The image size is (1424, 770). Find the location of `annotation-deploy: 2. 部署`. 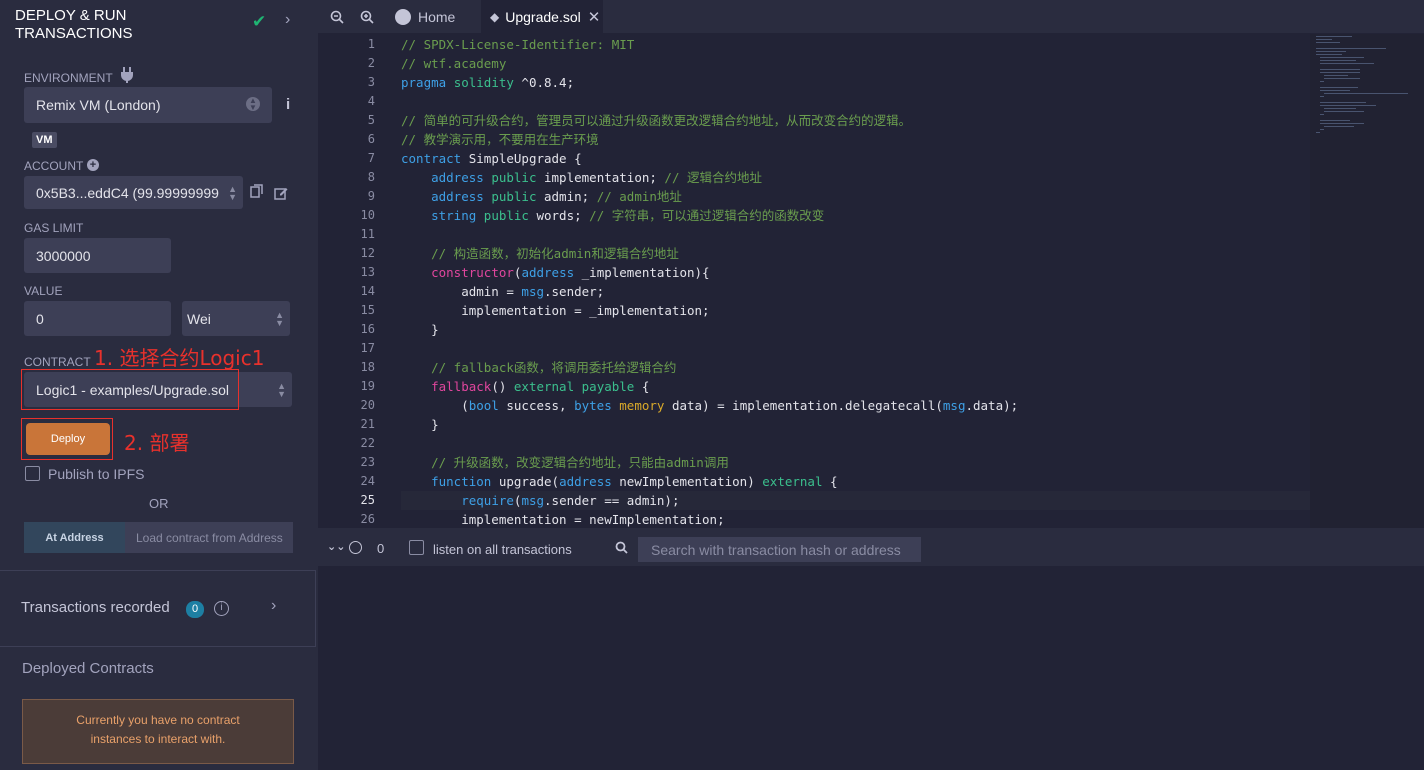

annotation-deploy: 2. 部署 is located at coordinates (157, 443).